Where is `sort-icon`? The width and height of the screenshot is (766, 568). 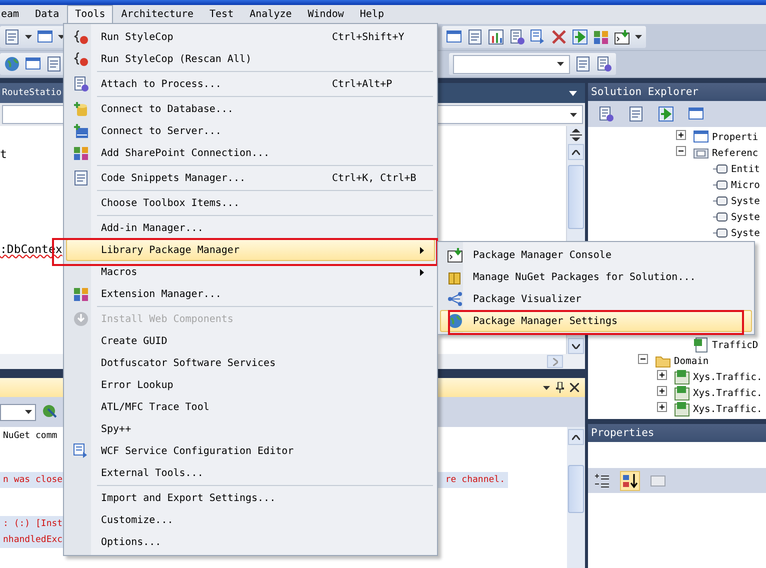
sort-icon is located at coordinates (630, 480).